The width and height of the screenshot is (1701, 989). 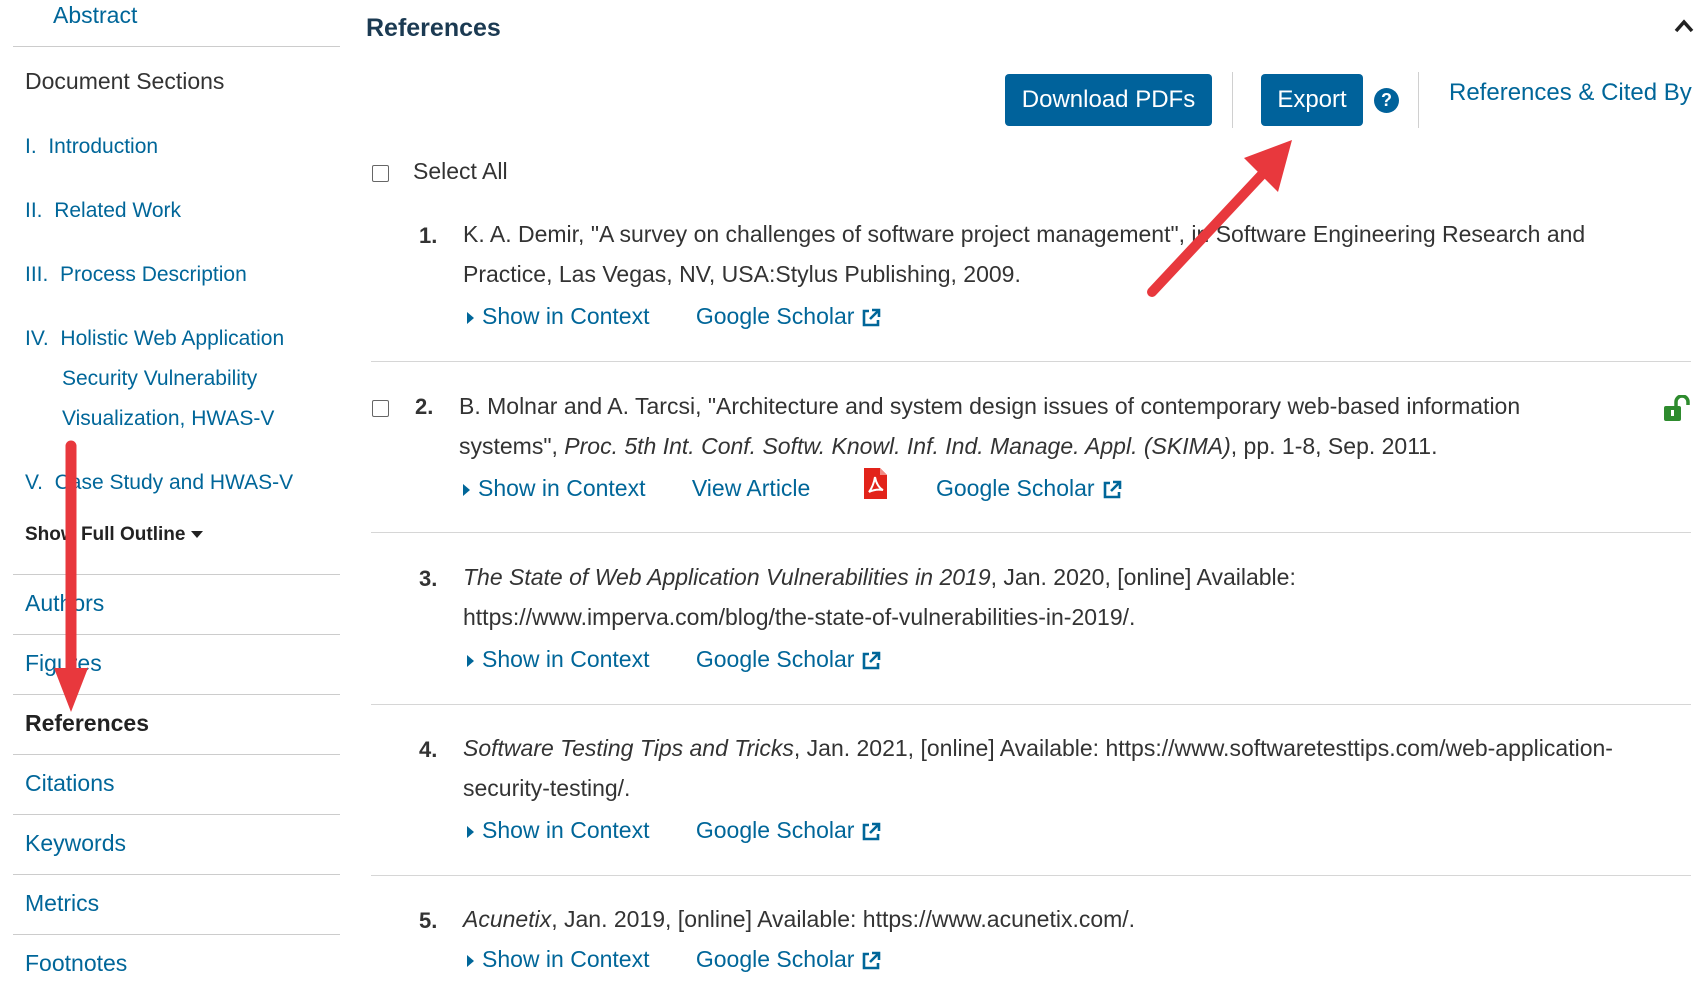 What do you see at coordinates (160, 378) in the screenshot?
I see `section-label-line: Security Vulnerability` at bounding box center [160, 378].